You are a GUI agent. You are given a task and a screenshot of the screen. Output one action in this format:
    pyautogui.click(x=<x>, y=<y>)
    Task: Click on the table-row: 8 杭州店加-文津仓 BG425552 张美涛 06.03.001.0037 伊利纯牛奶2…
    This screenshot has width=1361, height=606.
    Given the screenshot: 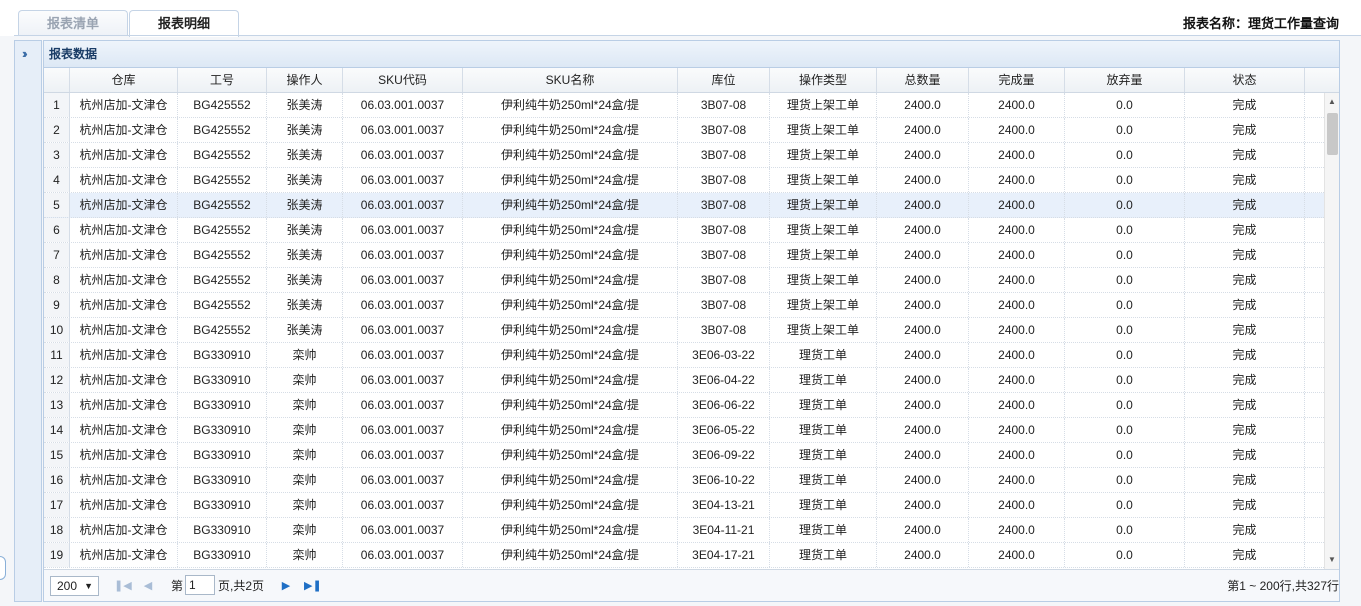 What is the action you would take?
    pyautogui.click(x=684, y=280)
    